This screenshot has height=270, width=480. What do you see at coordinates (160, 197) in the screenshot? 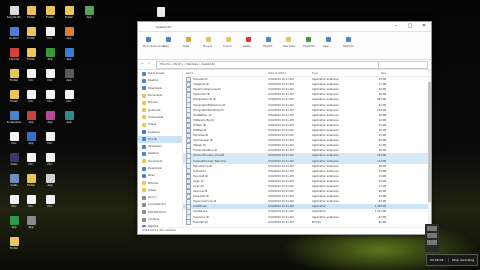
I see `nav-item: OS (C:)` at bounding box center [160, 197].